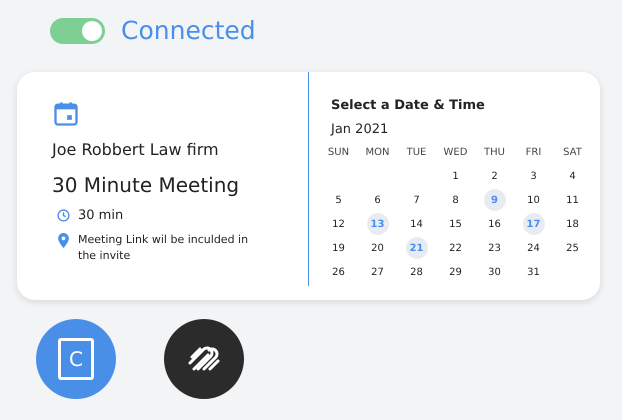  Describe the element at coordinates (377, 200) in the screenshot. I see `calendar-day: 6` at that location.